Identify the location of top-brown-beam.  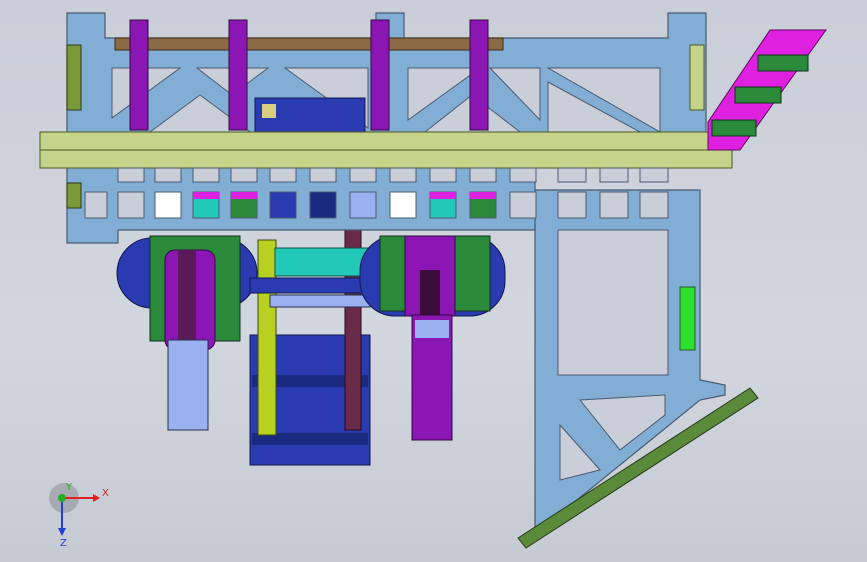
(309, 44).